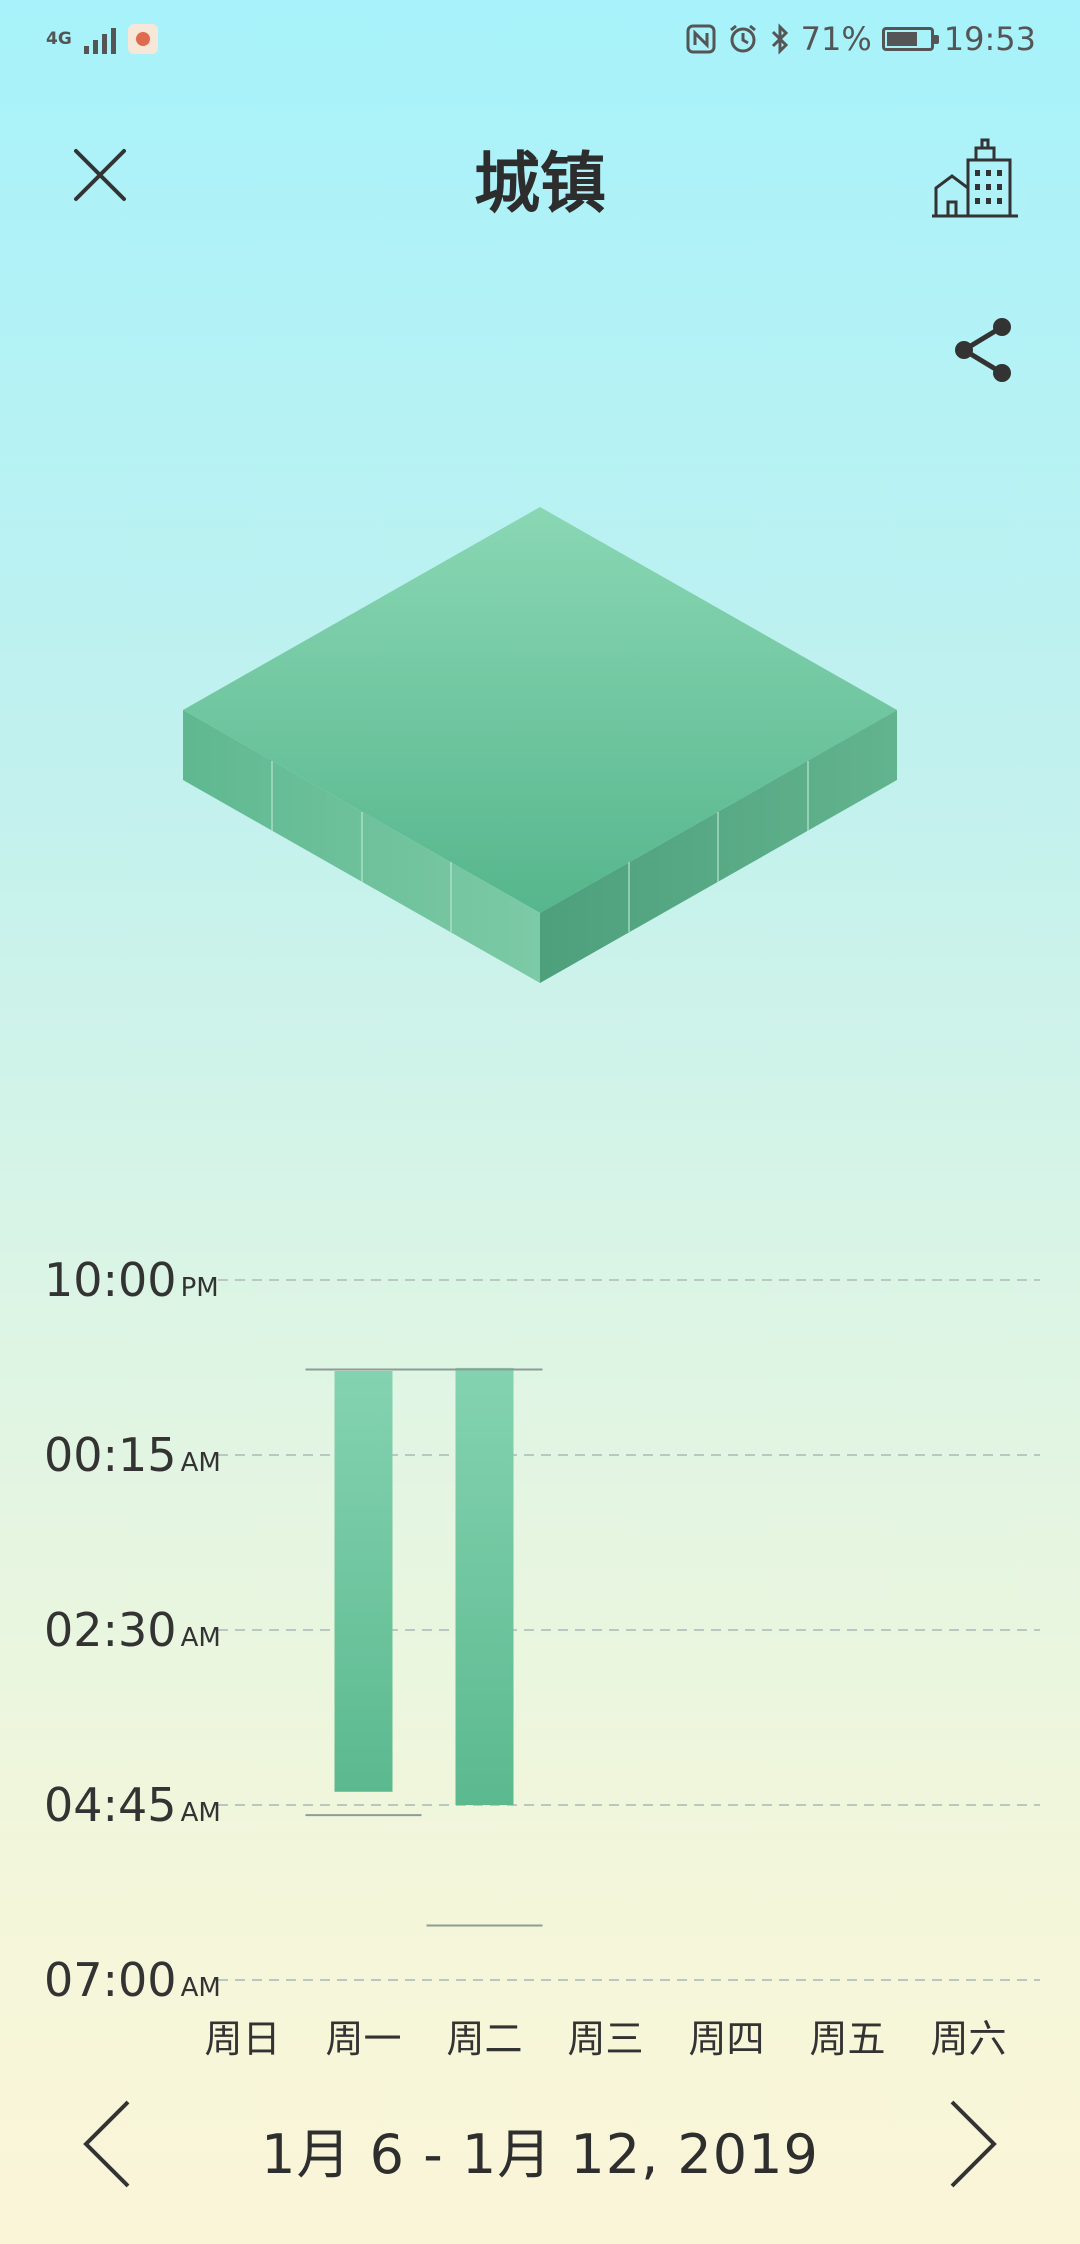 The image size is (1080, 2244). I want to click on x-tick-label: 周日, so click(242, 2039).